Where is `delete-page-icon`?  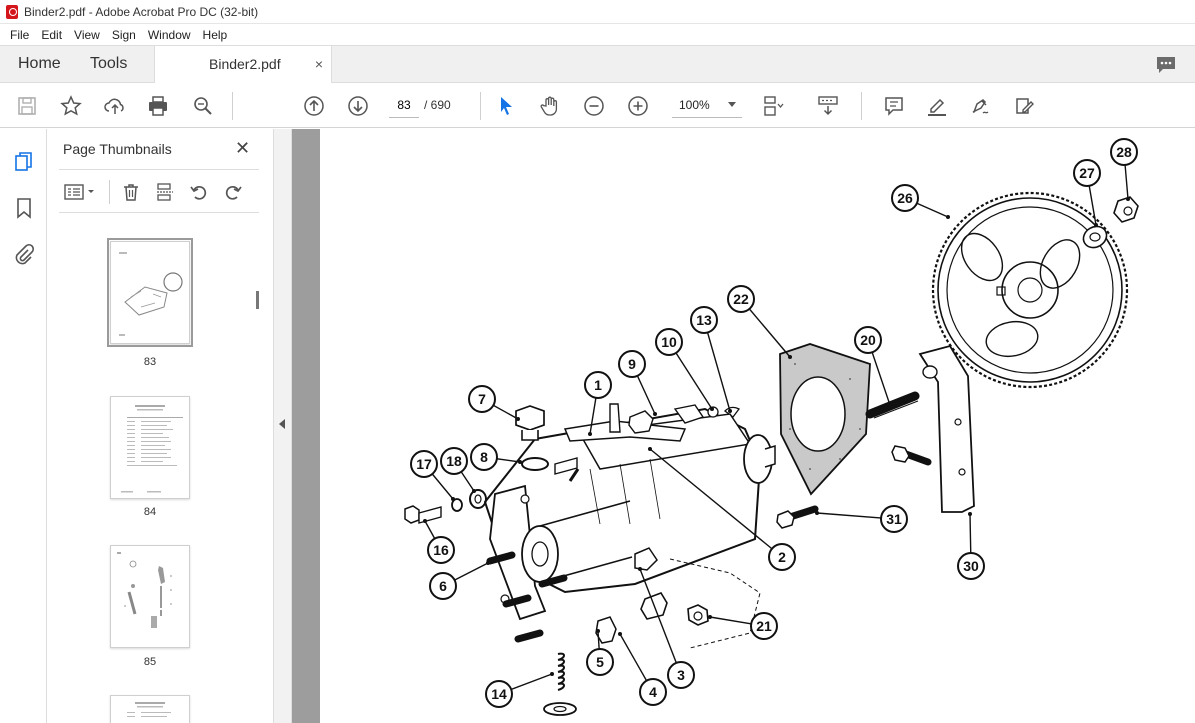
delete-page-icon is located at coordinates (131, 192).